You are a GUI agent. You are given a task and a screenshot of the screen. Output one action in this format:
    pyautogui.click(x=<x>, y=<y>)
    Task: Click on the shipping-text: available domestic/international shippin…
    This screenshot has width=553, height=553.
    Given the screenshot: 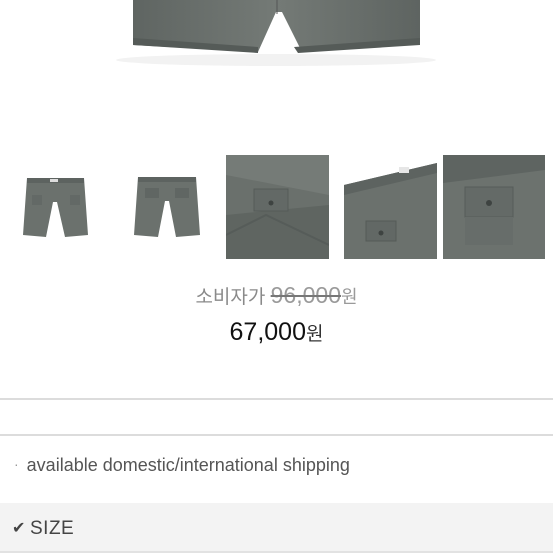 What is the action you would take?
    pyautogui.click(x=188, y=465)
    